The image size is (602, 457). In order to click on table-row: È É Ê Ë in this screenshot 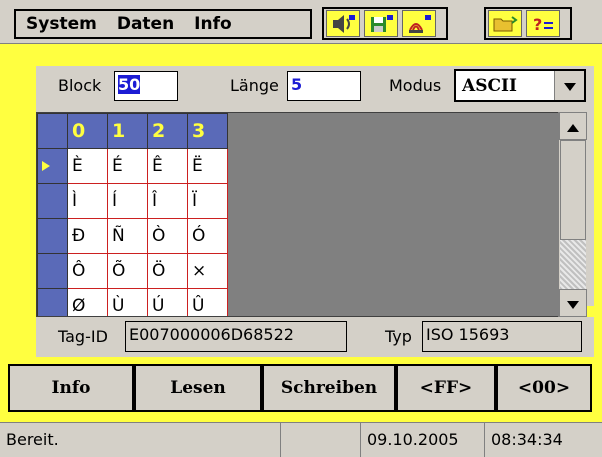, I will do `click(132, 166)`.